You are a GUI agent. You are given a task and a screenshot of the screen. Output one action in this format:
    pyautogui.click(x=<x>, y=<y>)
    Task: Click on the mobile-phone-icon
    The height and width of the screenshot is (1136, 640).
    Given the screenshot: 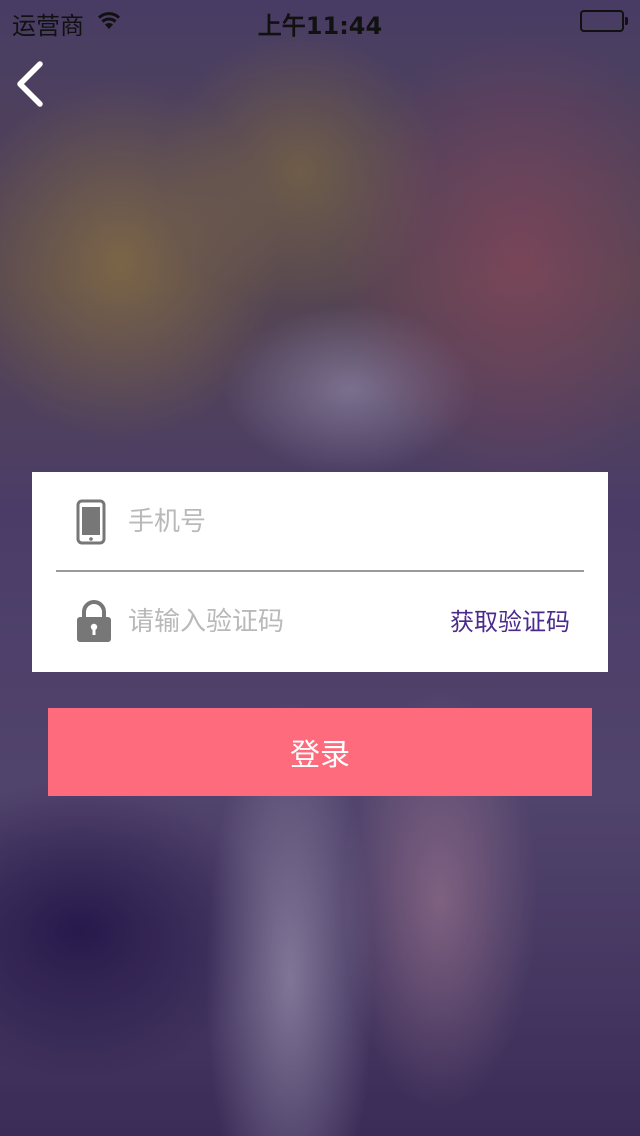 What is the action you would take?
    pyautogui.click(x=91, y=524)
    